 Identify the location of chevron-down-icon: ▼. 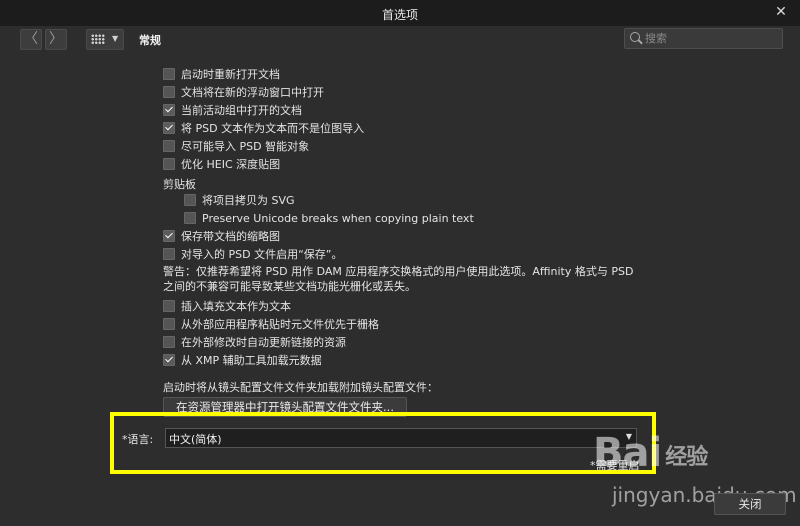
(115, 38).